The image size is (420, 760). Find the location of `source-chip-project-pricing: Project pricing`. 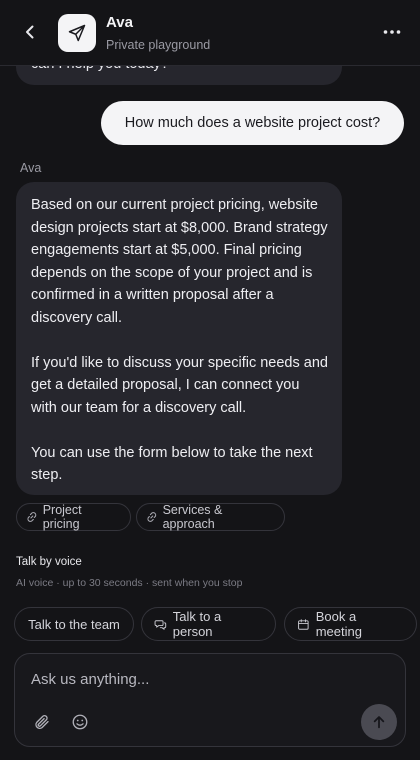

source-chip-project-pricing: Project pricing is located at coordinates (73, 517).